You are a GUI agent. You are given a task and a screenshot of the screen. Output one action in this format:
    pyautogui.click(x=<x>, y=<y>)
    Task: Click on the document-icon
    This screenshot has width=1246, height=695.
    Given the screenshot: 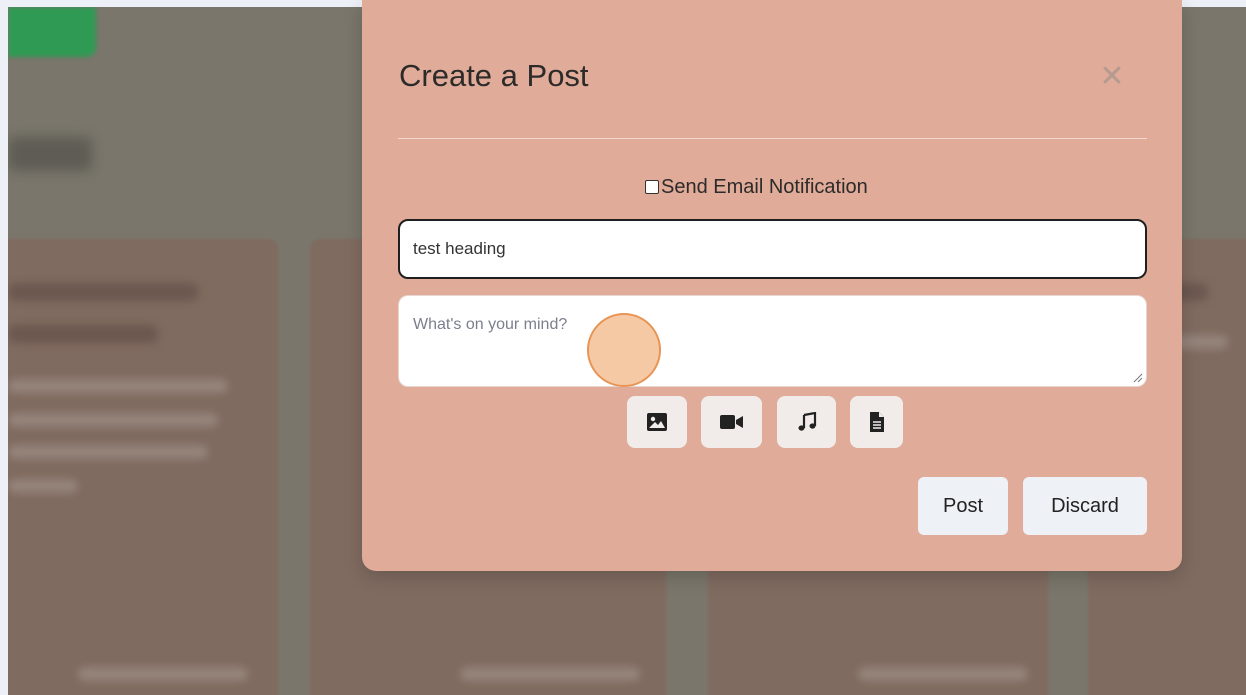 What is the action you would take?
    pyautogui.click(x=876, y=422)
    